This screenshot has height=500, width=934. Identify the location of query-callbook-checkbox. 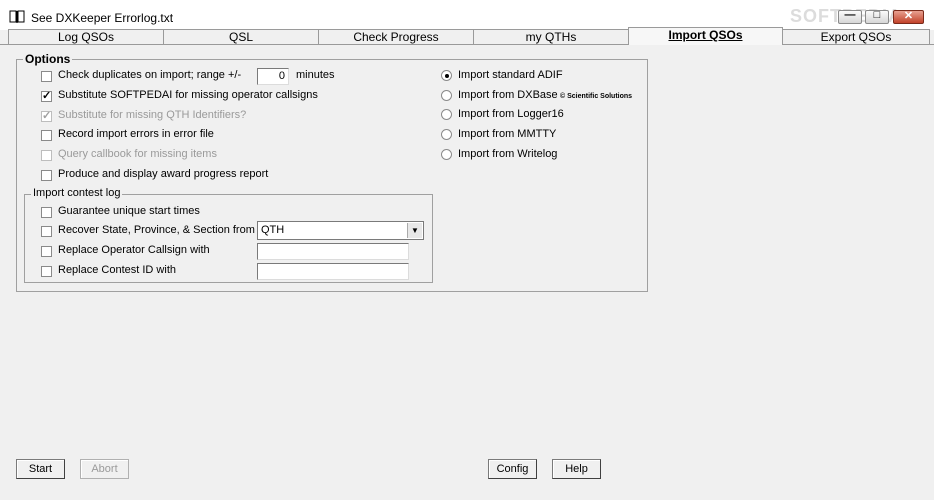
(46, 155).